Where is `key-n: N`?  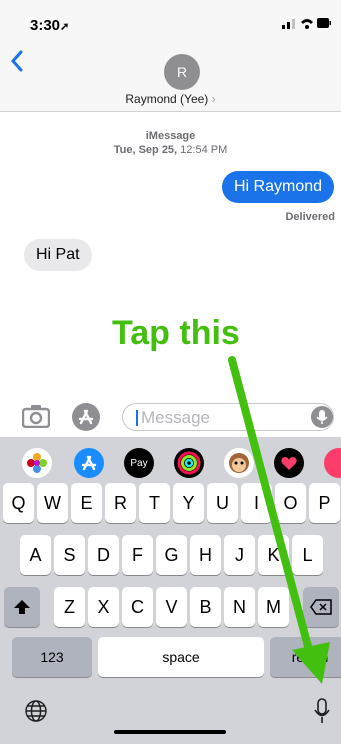 key-n: N is located at coordinates (239, 607).